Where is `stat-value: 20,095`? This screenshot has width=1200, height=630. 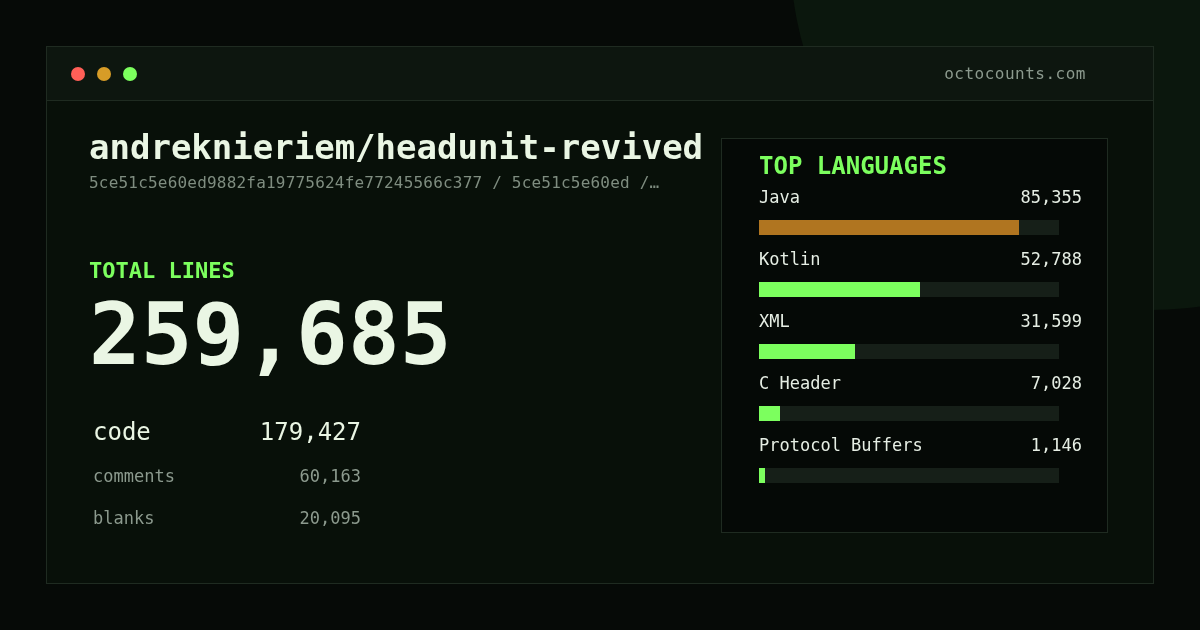
stat-value: 20,095 is located at coordinates (330, 518).